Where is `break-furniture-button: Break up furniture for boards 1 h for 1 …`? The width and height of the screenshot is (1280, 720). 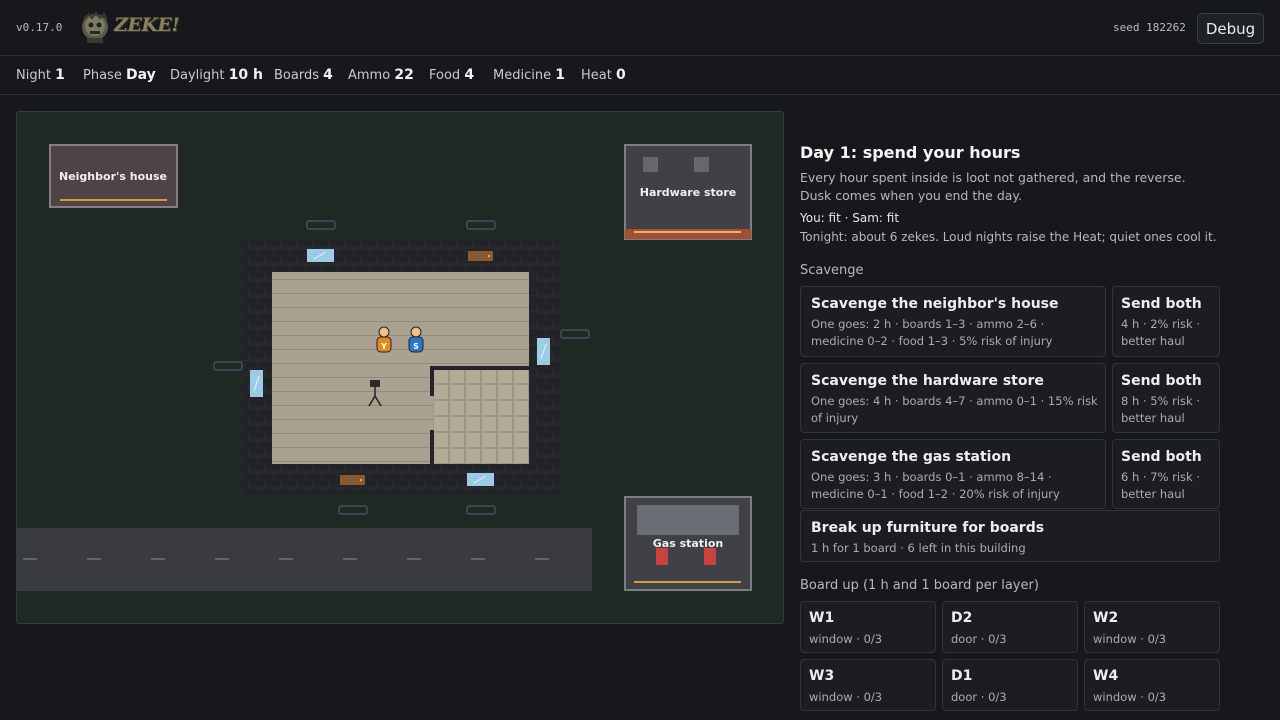 break-furniture-button: Break up furniture for boards 1 h for 1 … is located at coordinates (1010, 536).